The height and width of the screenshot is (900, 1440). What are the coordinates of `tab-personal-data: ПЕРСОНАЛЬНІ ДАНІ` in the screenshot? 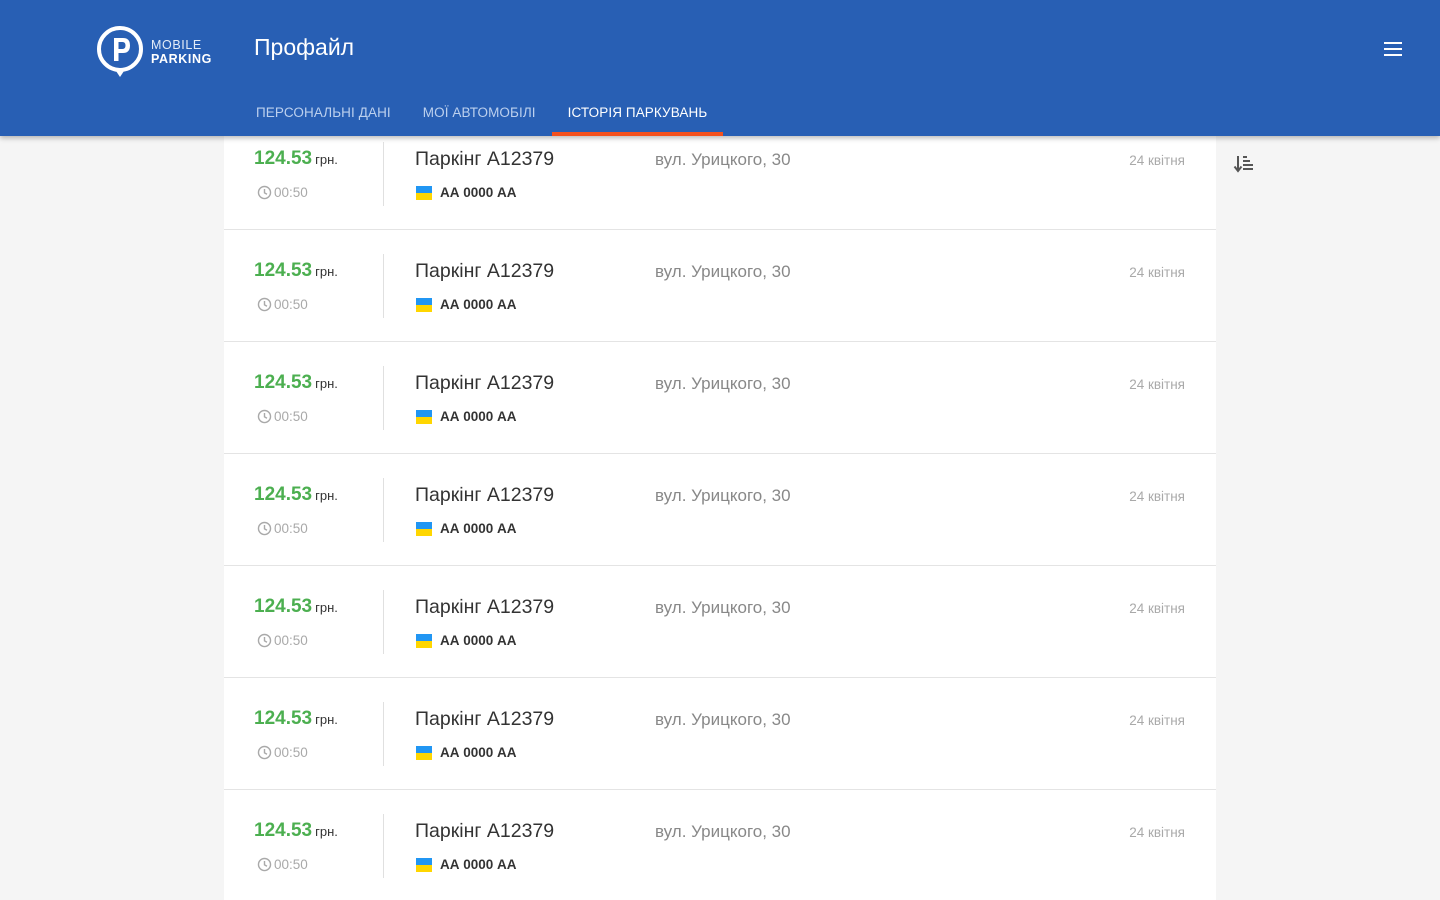 It's located at (323, 112).